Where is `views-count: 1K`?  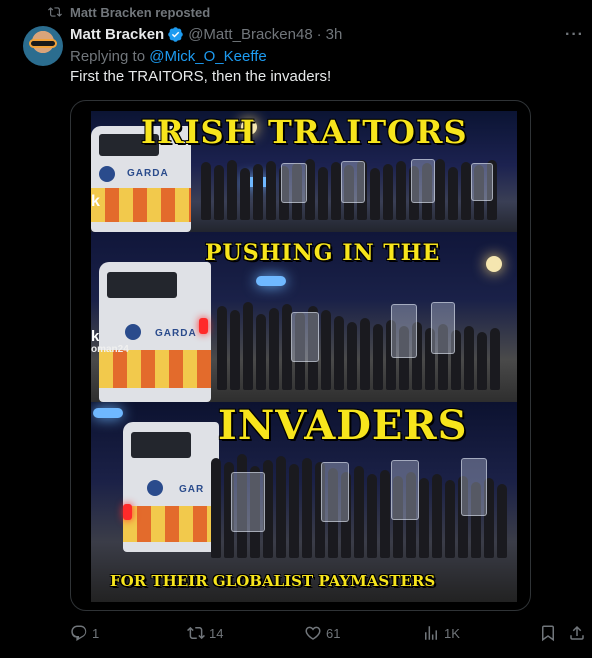 views-count: 1K is located at coordinates (452, 633).